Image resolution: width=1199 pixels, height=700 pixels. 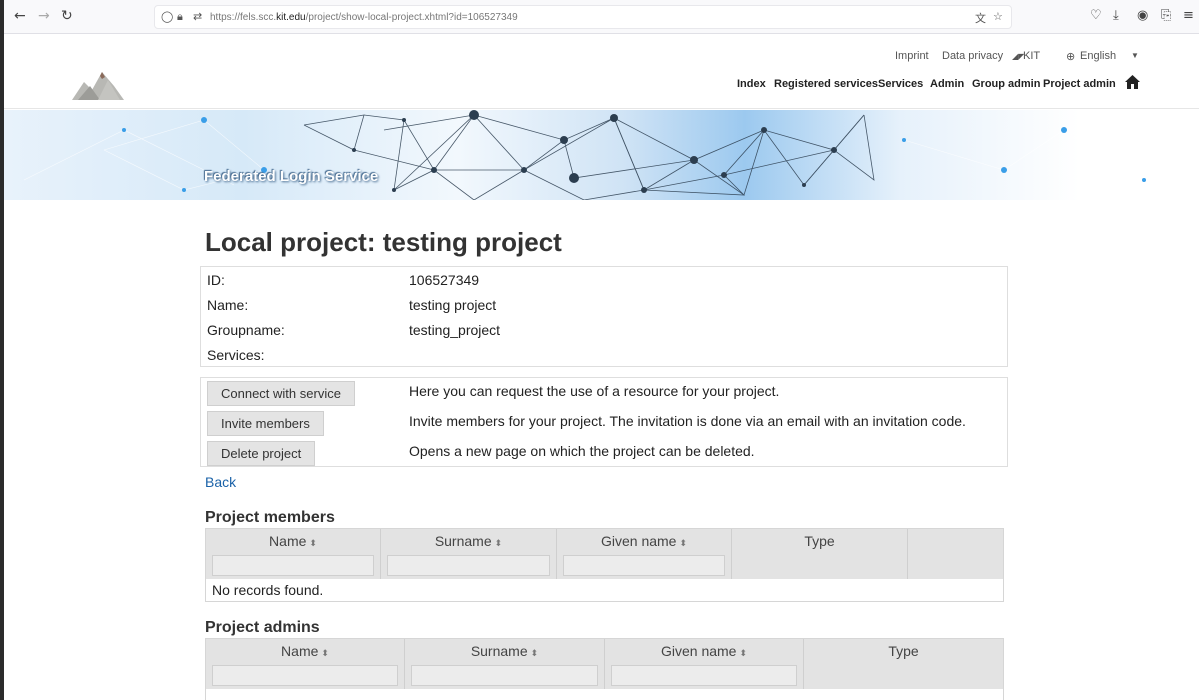 I want to click on home-icon, so click(x=1132, y=82).